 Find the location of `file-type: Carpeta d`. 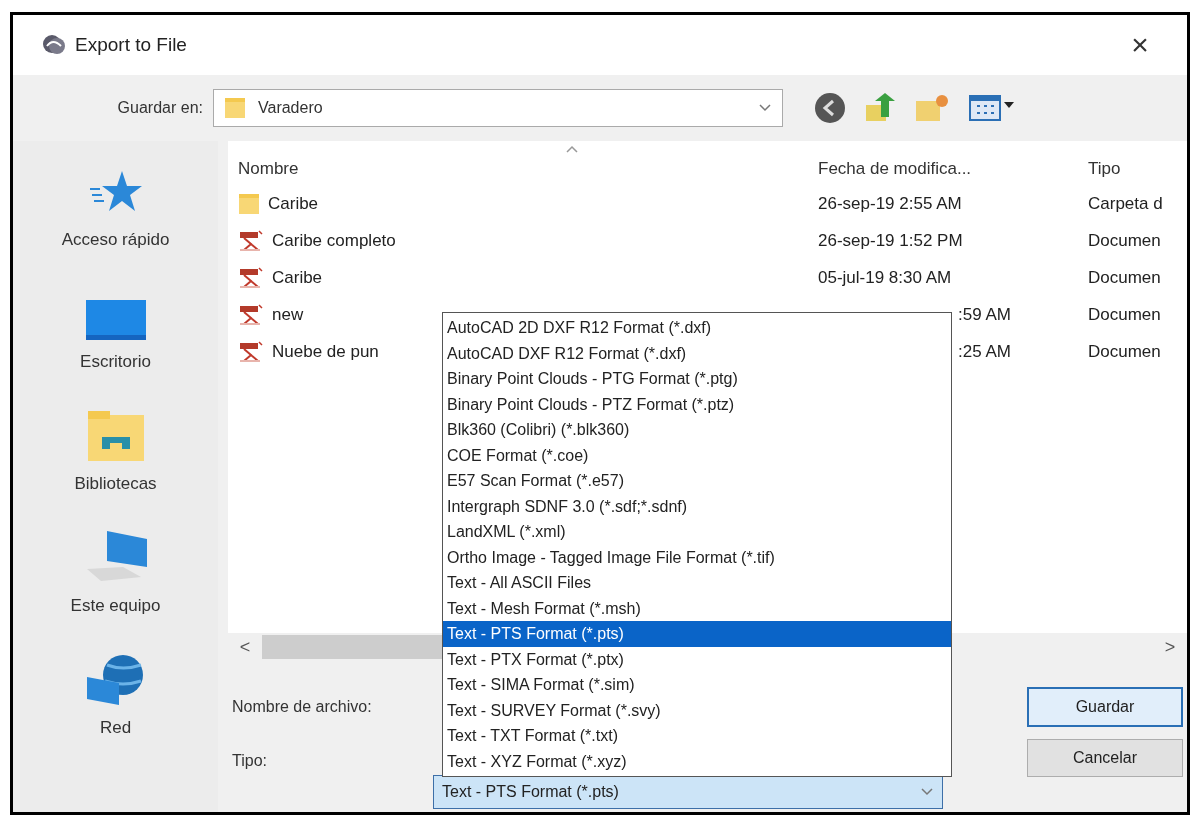

file-type: Carpeta d is located at coordinates (1126, 203).